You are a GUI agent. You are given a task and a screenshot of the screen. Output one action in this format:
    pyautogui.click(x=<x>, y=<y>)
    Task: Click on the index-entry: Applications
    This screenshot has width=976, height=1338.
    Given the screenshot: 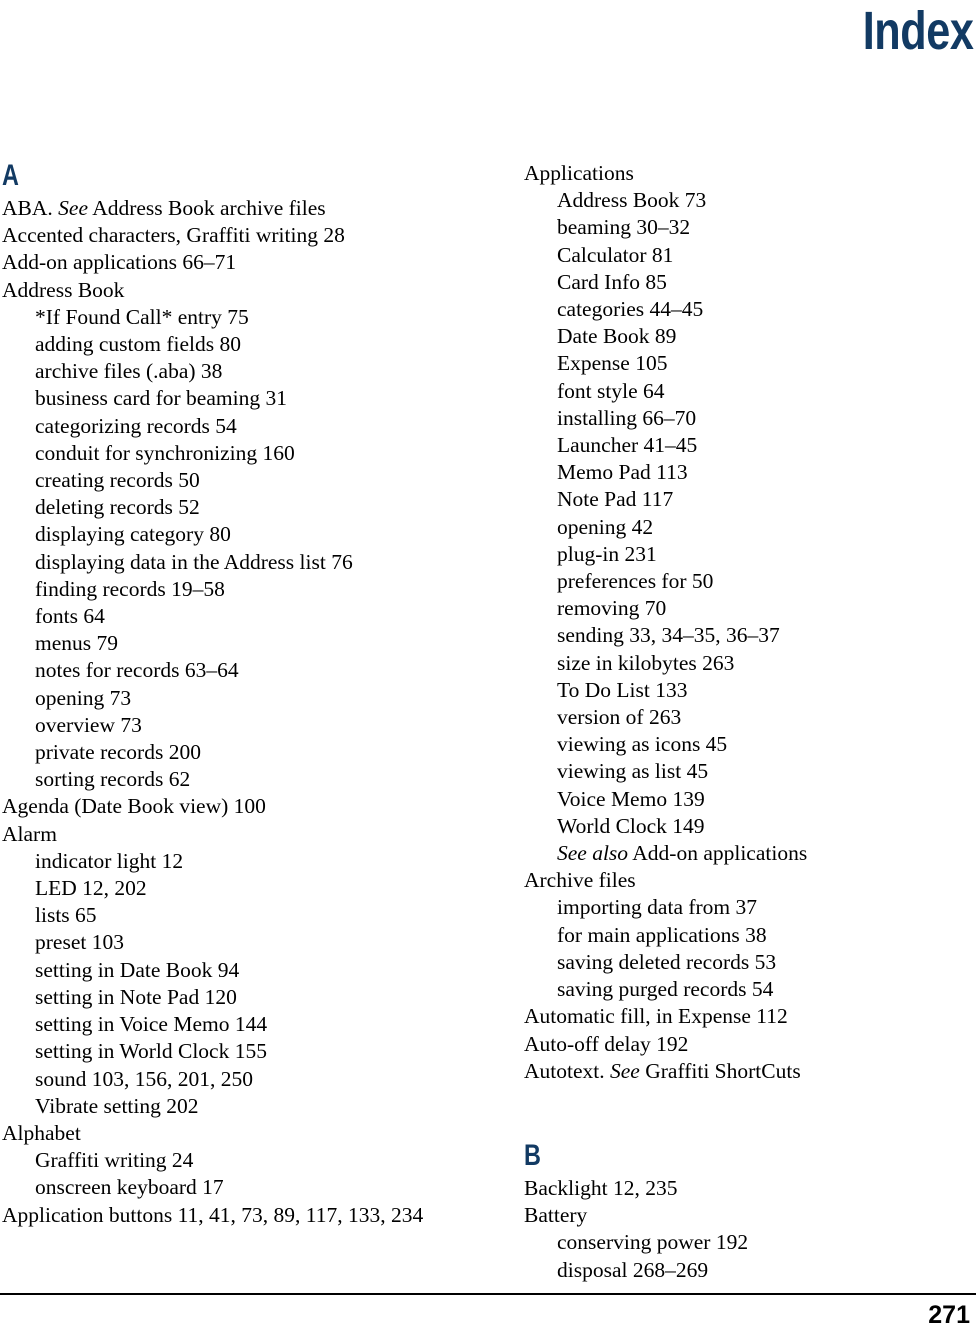 What is the action you would take?
    pyautogui.click(x=579, y=173)
    